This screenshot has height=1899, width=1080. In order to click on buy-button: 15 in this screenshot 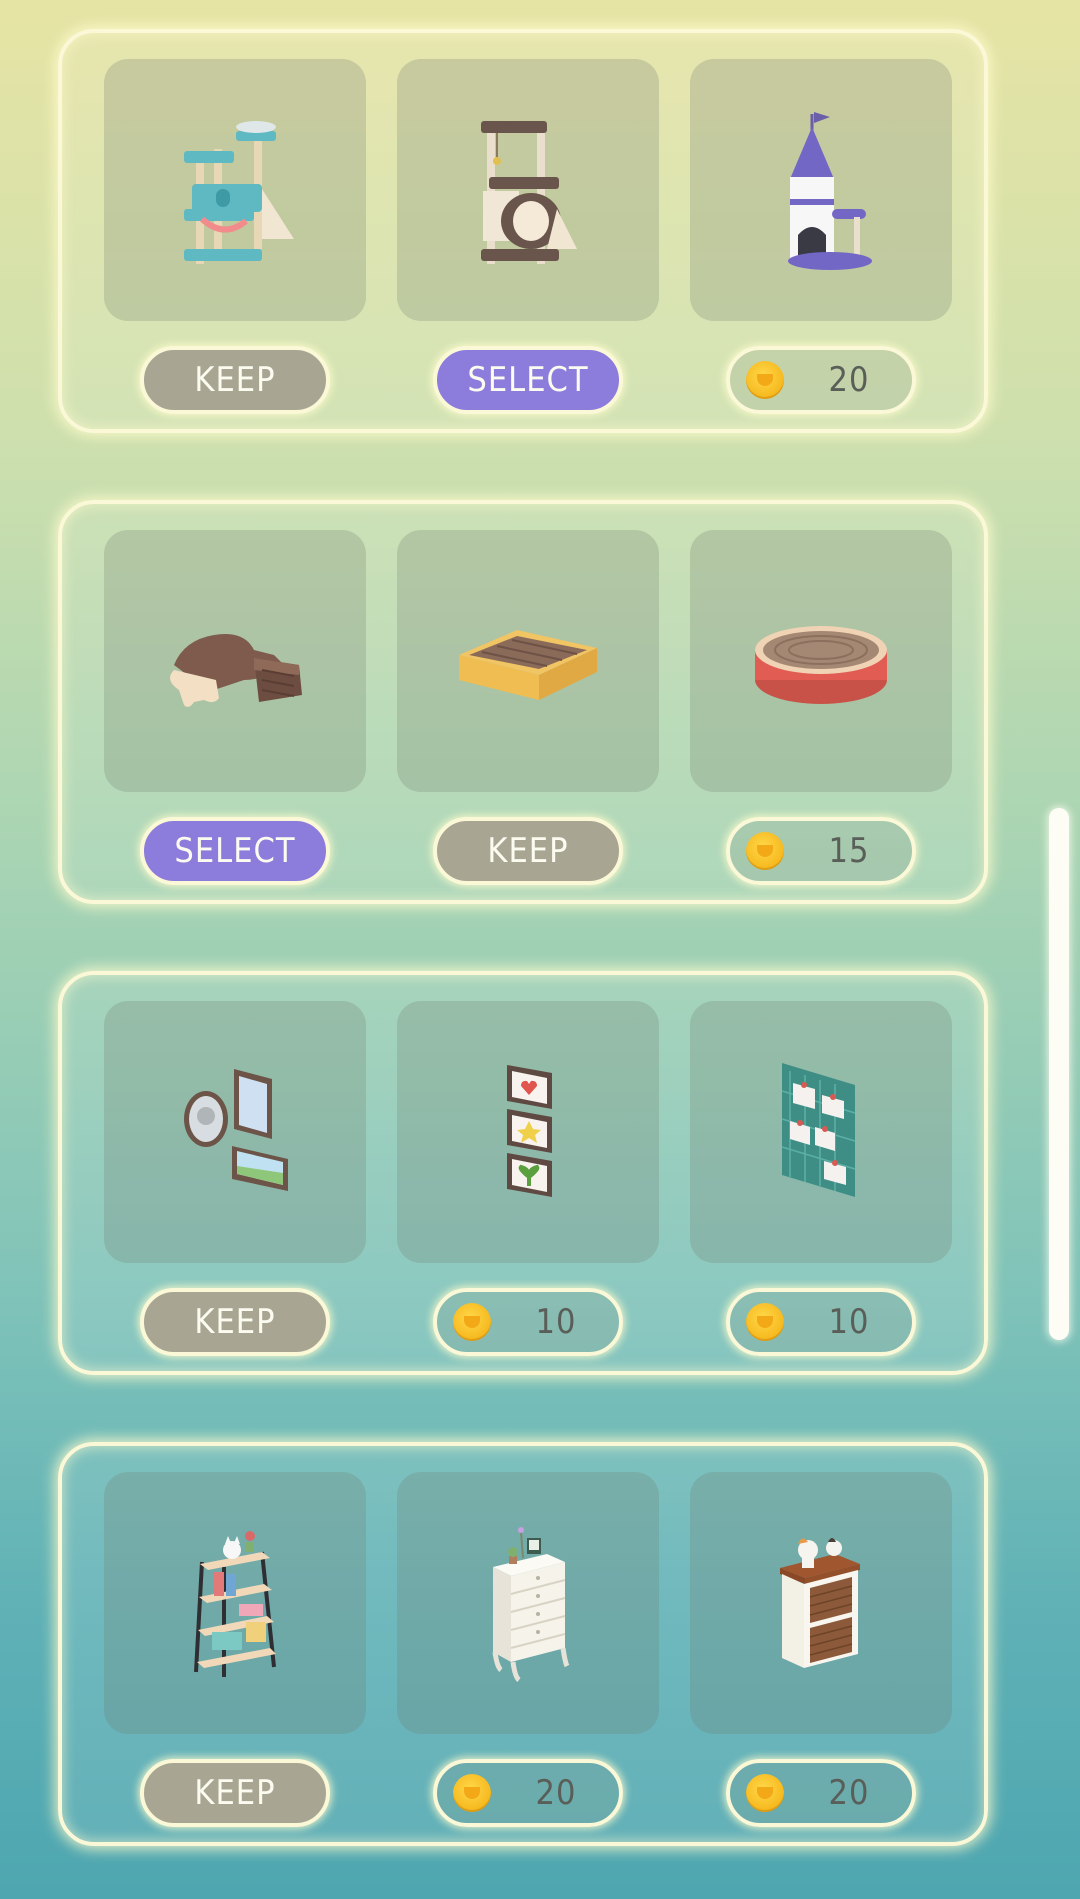, I will do `click(821, 851)`.